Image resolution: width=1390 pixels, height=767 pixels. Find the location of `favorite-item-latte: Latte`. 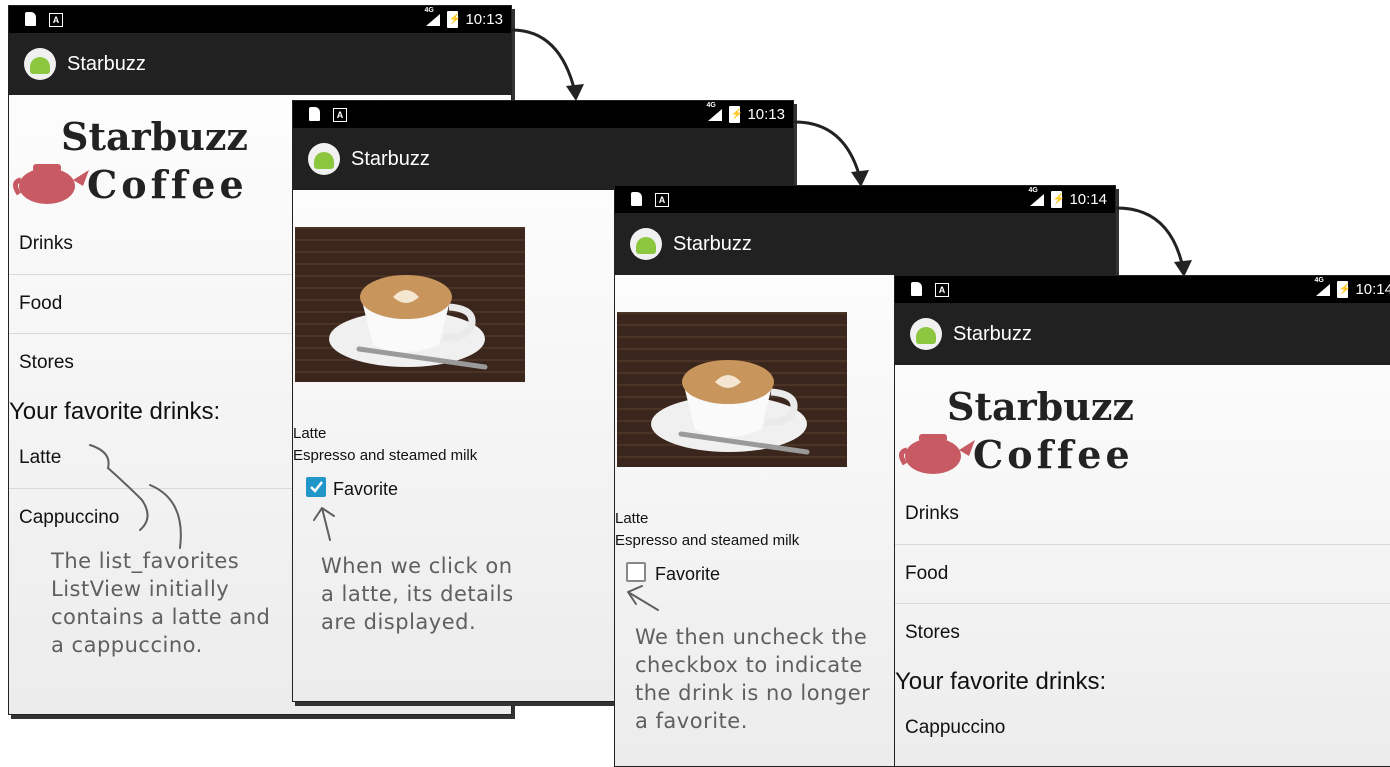

favorite-item-latte: Latte is located at coordinates (40, 458).